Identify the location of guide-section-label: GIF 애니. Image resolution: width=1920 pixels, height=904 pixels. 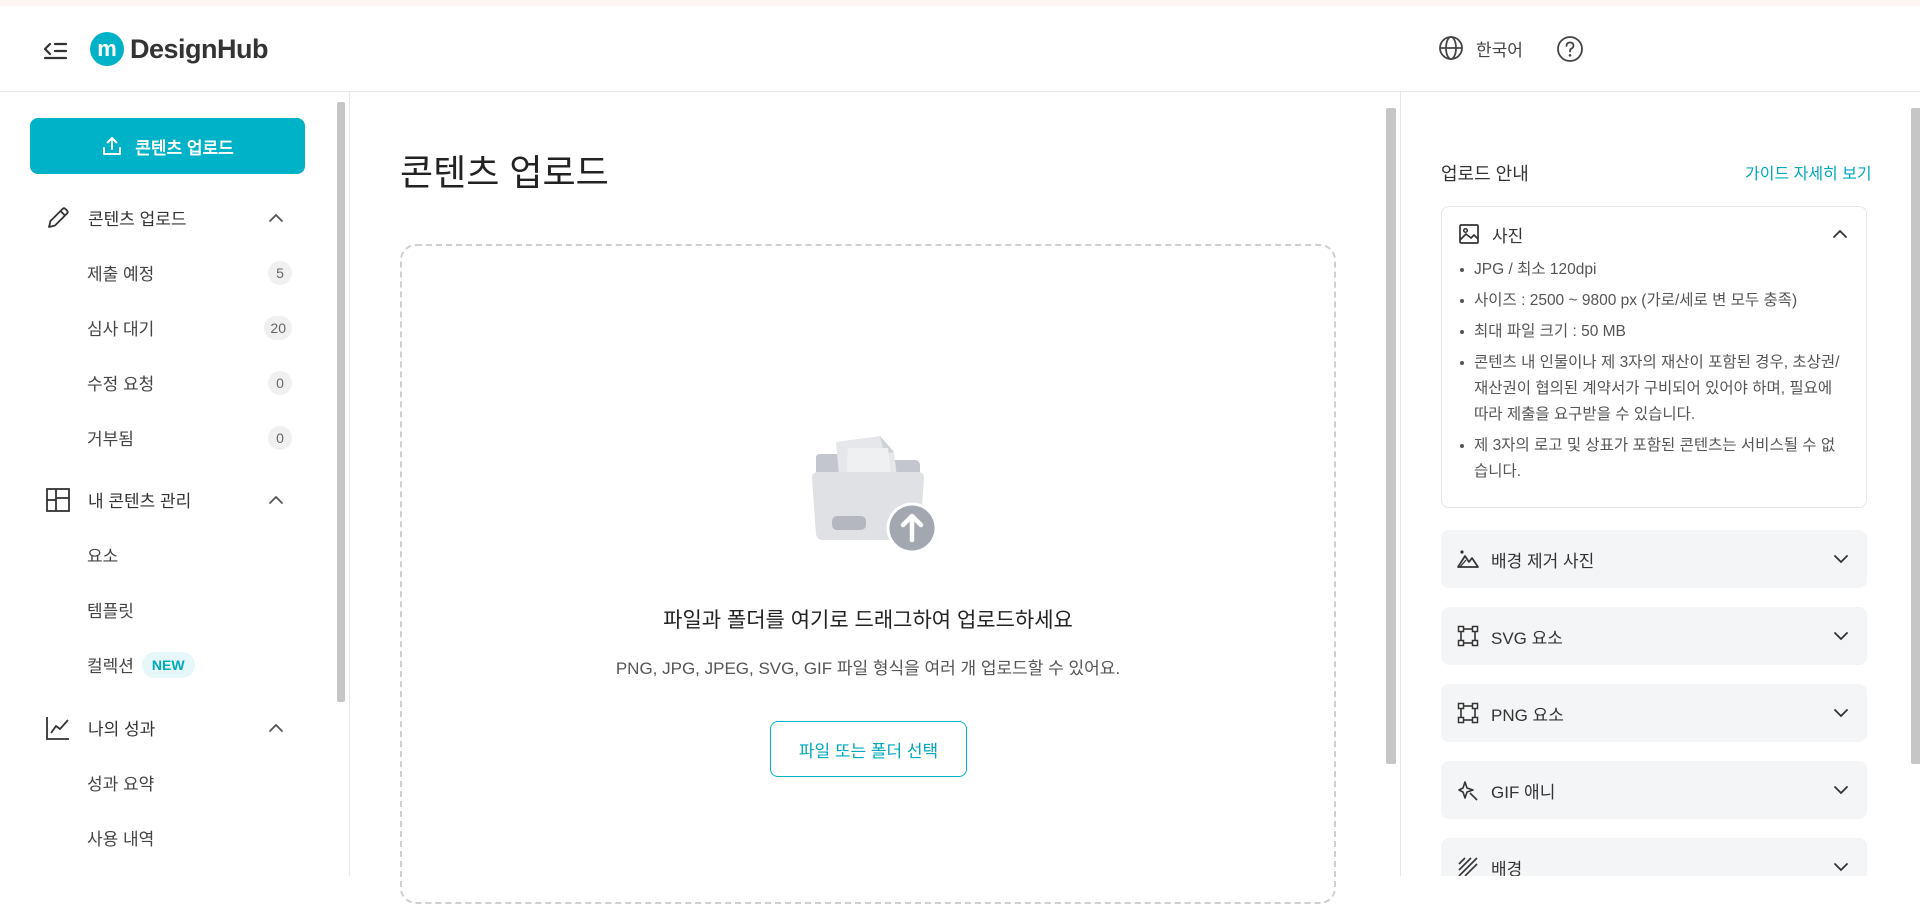
(1523, 792).